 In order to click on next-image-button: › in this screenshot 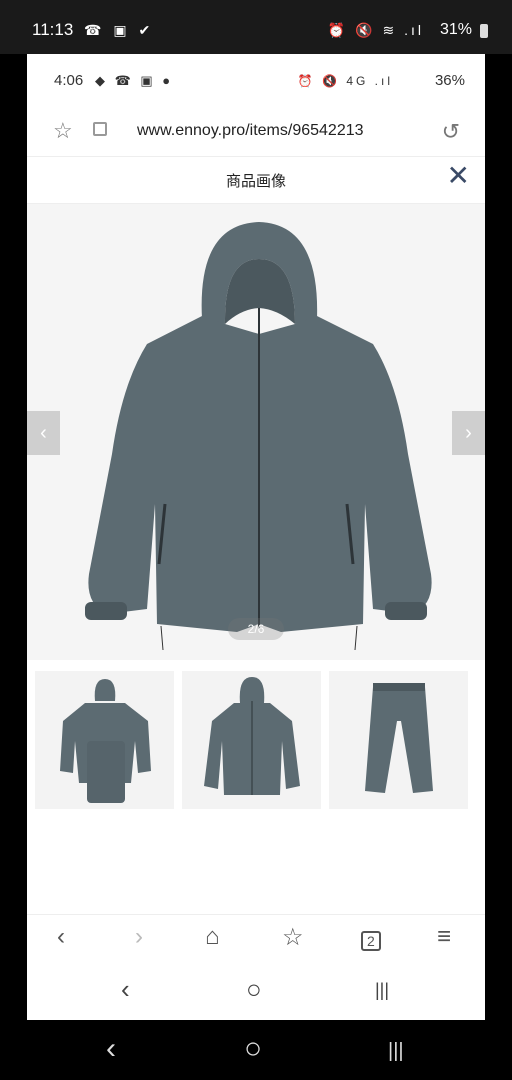, I will do `click(468, 433)`.